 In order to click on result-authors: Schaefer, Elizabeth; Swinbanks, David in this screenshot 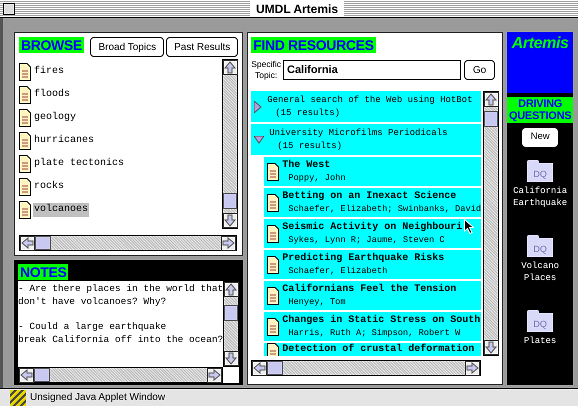, I will do `click(384, 209)`.